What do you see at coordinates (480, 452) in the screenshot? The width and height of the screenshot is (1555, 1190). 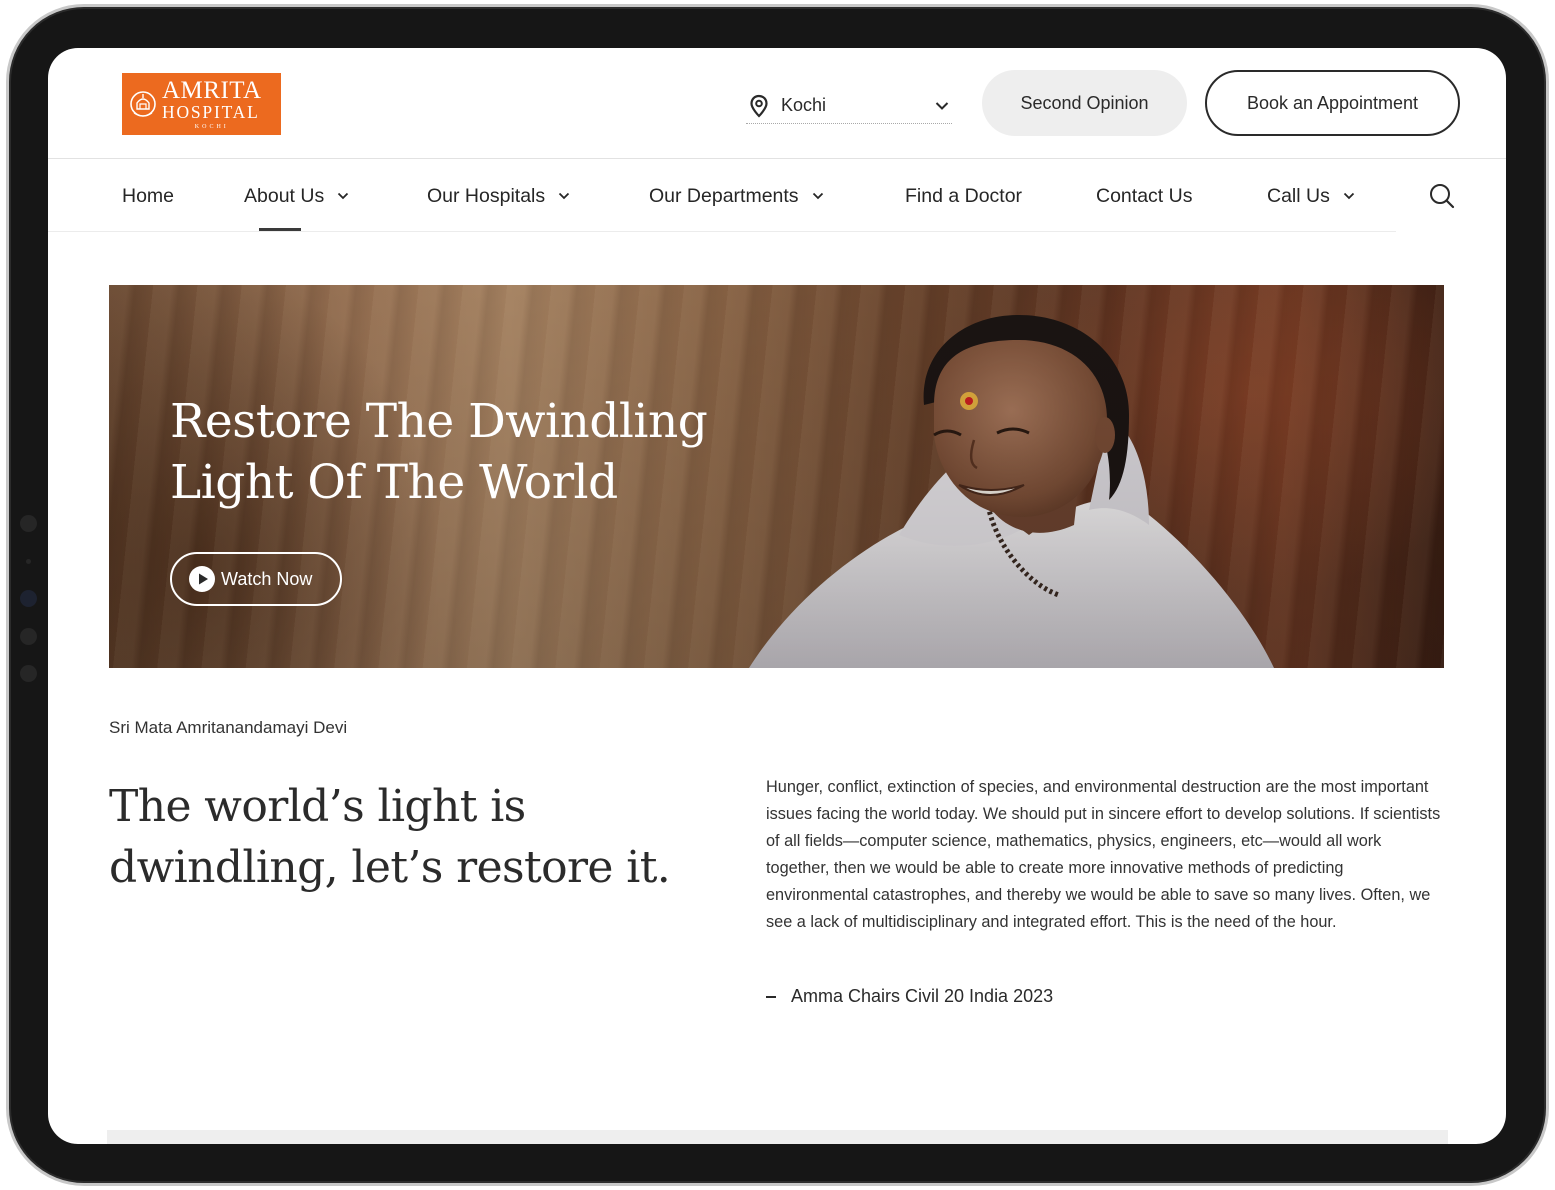 I see `hero-title: Restore The Dwindling Light Of The World` at bounding box center [480, 452].